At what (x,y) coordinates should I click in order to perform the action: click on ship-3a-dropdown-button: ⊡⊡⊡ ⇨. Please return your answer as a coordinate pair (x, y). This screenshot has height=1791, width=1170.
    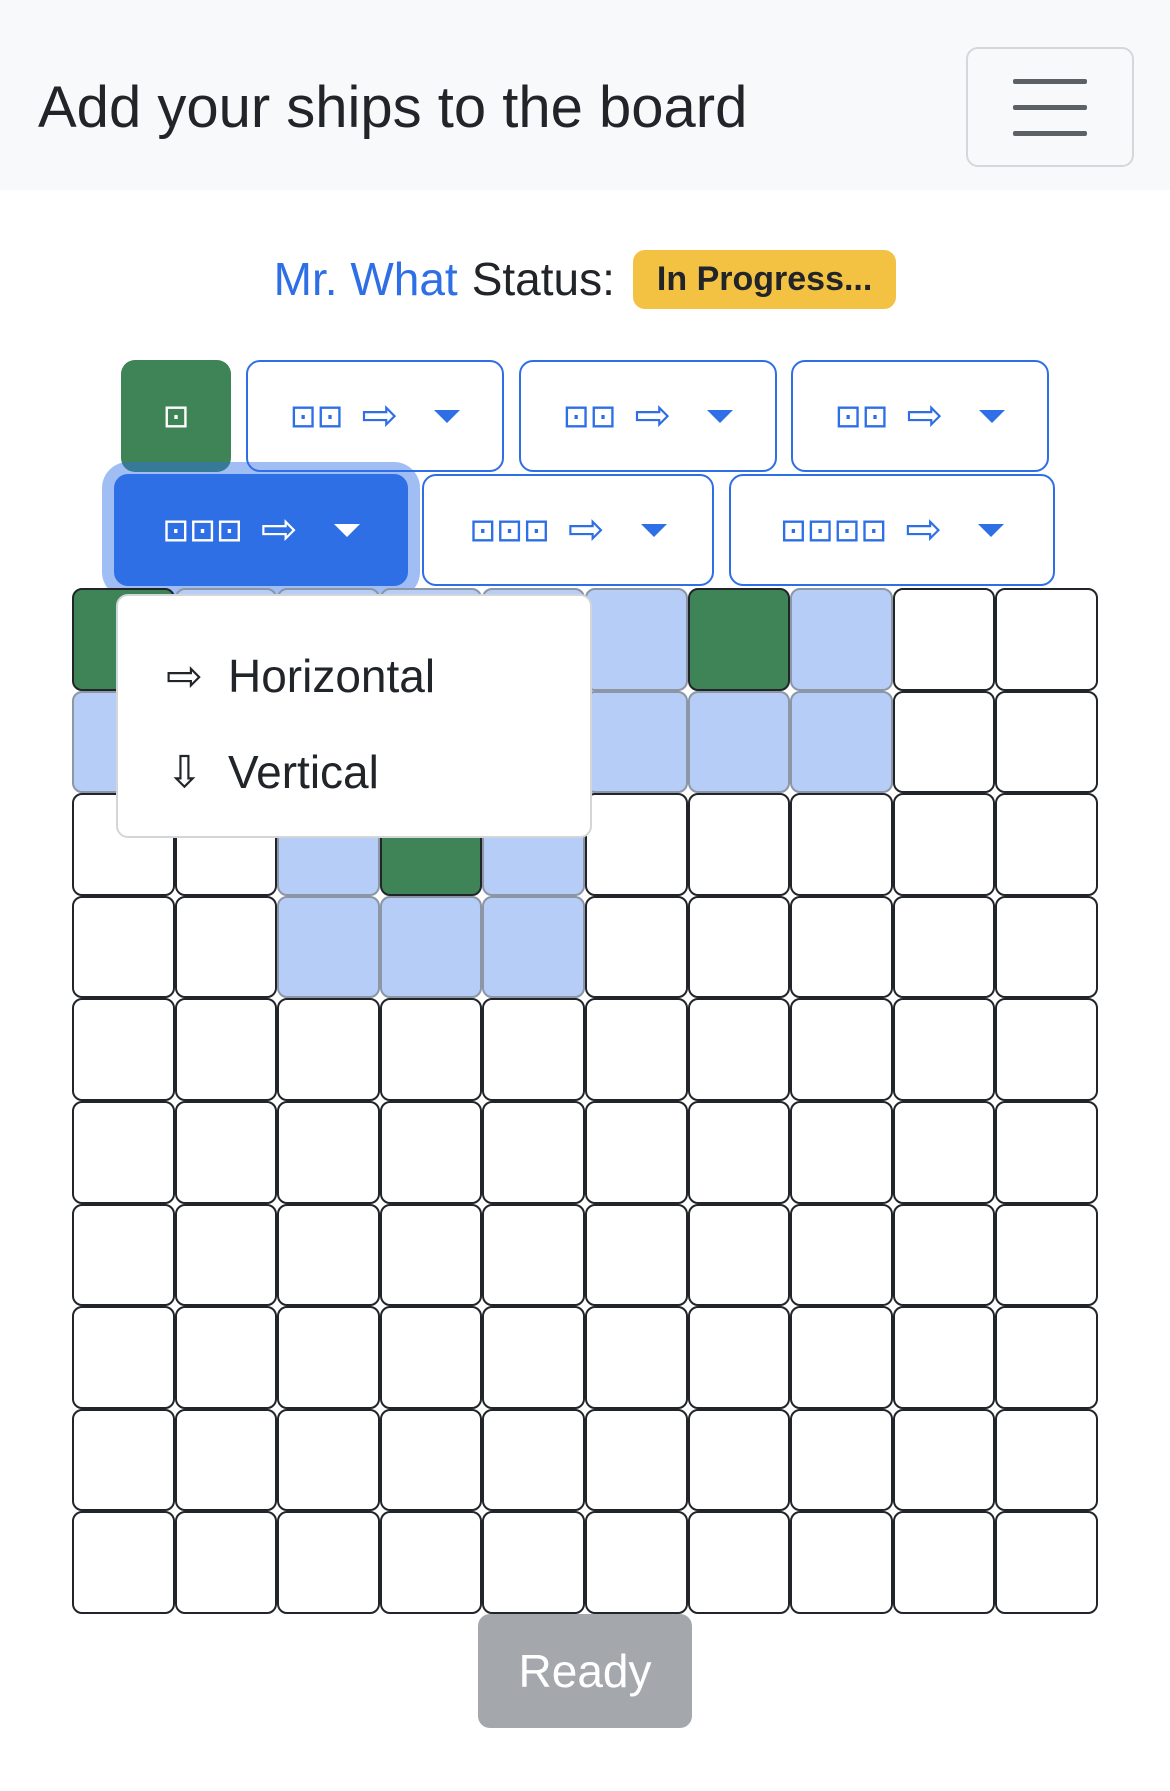
    Looking at the image, I should click on (261, 530).